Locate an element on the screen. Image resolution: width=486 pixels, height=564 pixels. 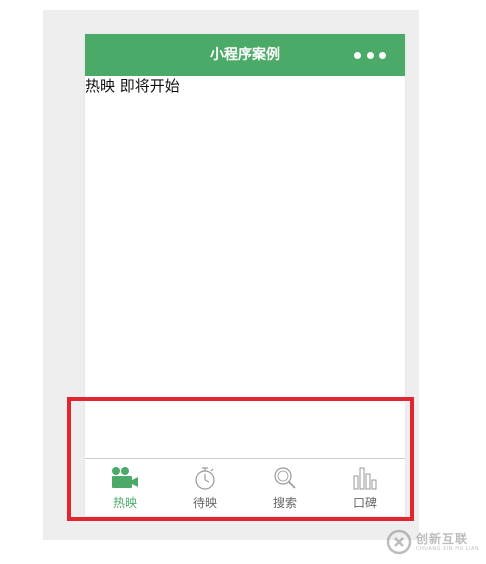
more-button is located at coordinates (370, 55).